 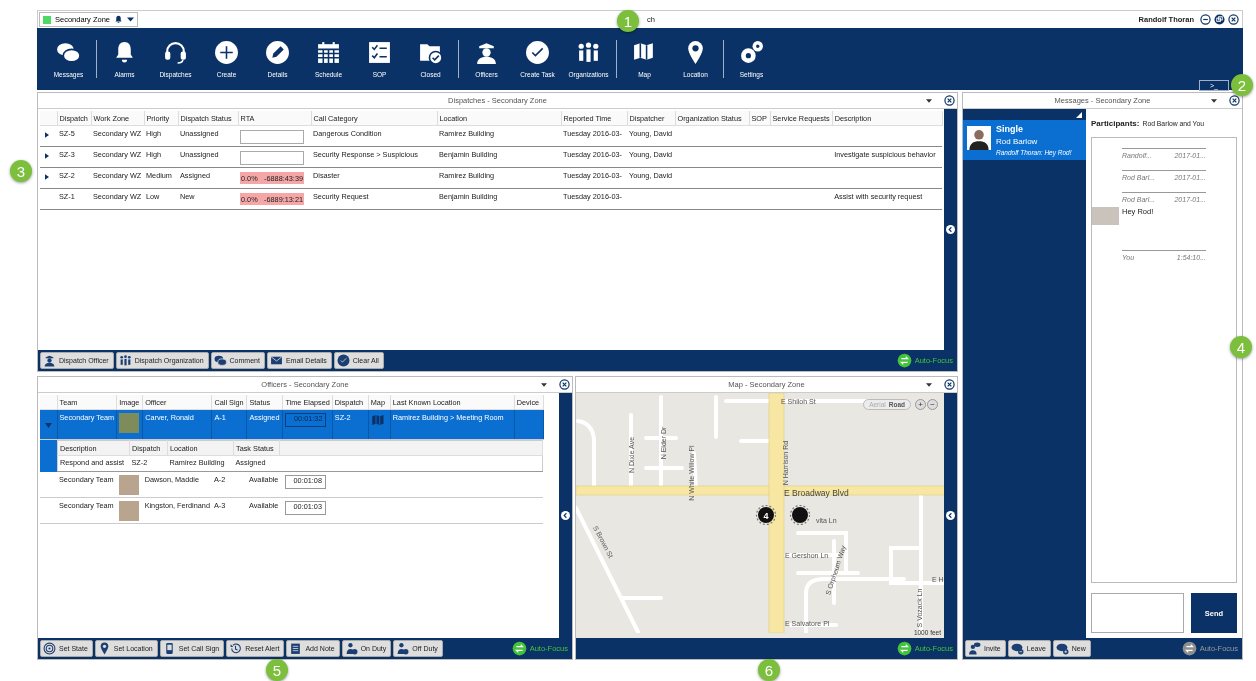 I want to click on callout-badge: 2, so click(x=1242, y=85).